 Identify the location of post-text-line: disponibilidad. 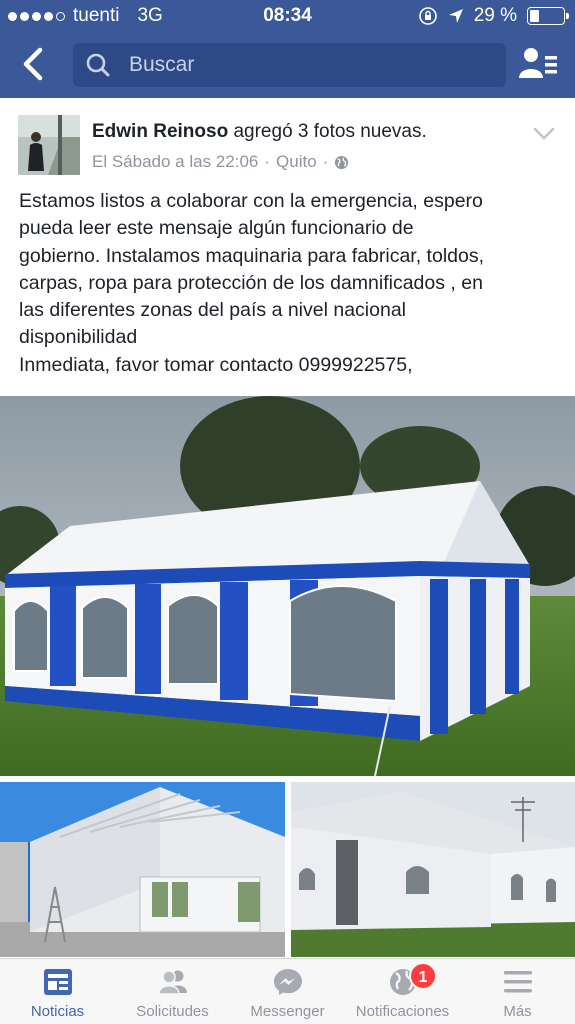
(78, 337).